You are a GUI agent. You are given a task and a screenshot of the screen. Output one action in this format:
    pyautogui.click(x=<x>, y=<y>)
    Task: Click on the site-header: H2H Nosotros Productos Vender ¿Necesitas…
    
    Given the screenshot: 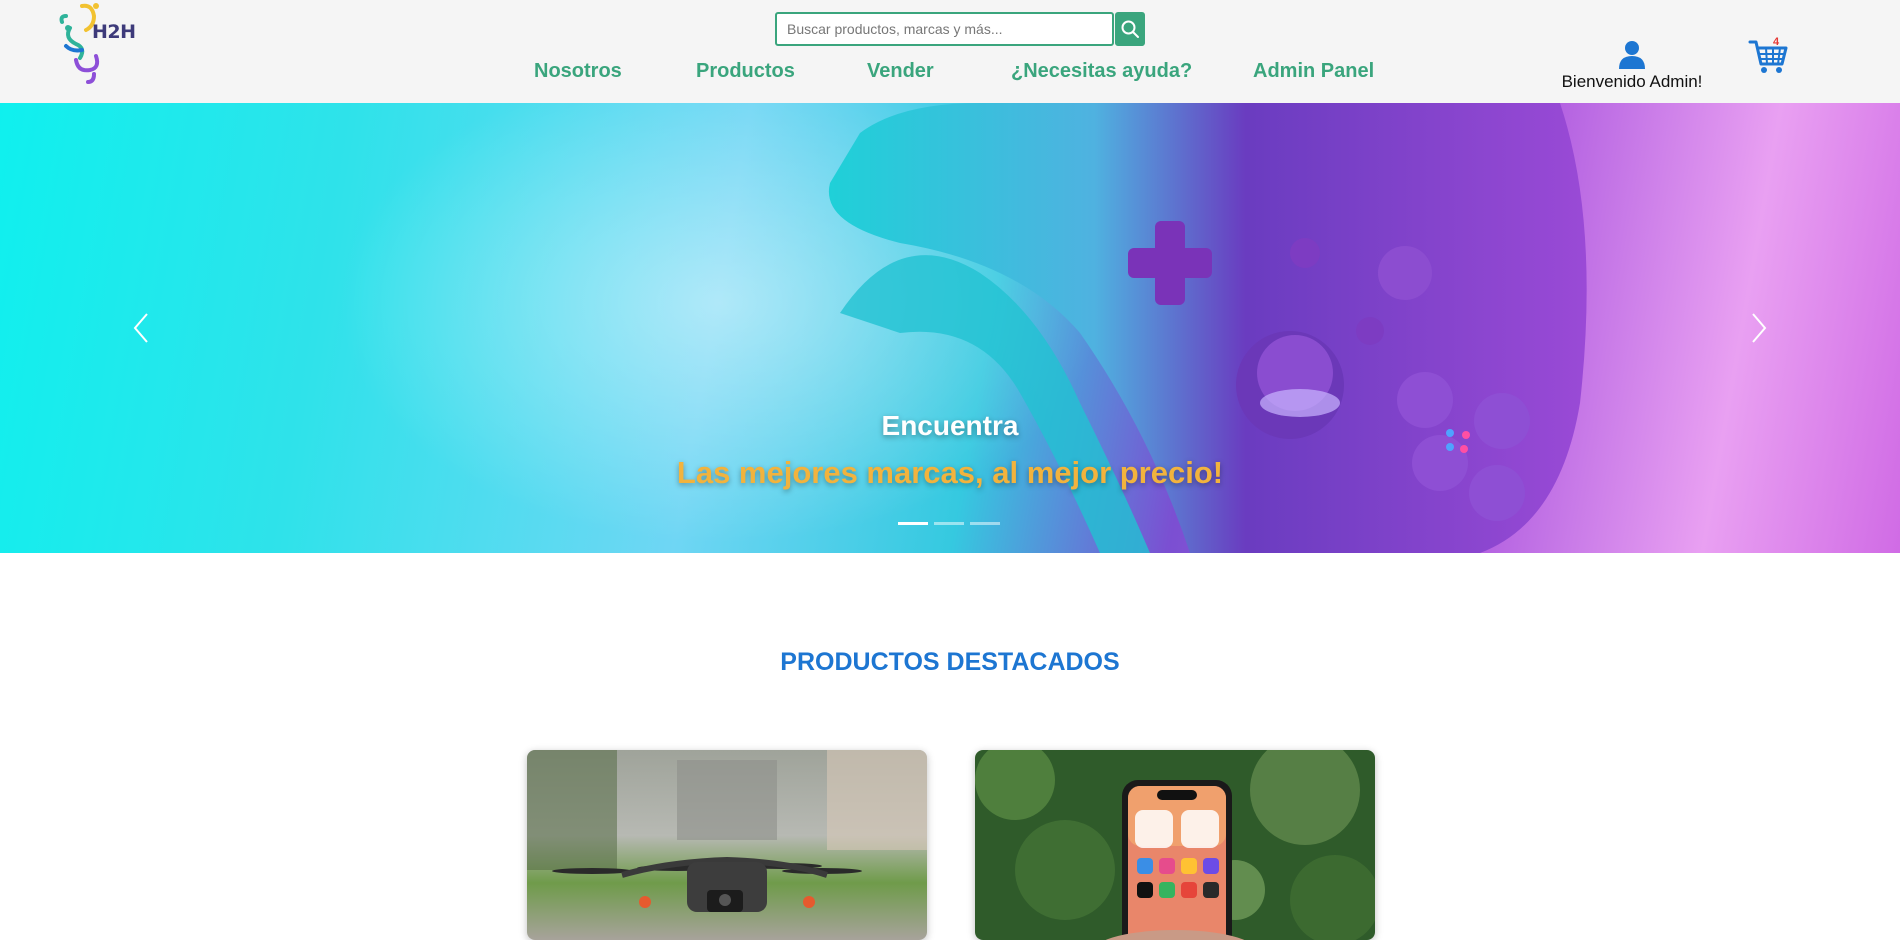 What is the action you would take?
    pyautogui.click(x=950, y=52)
    